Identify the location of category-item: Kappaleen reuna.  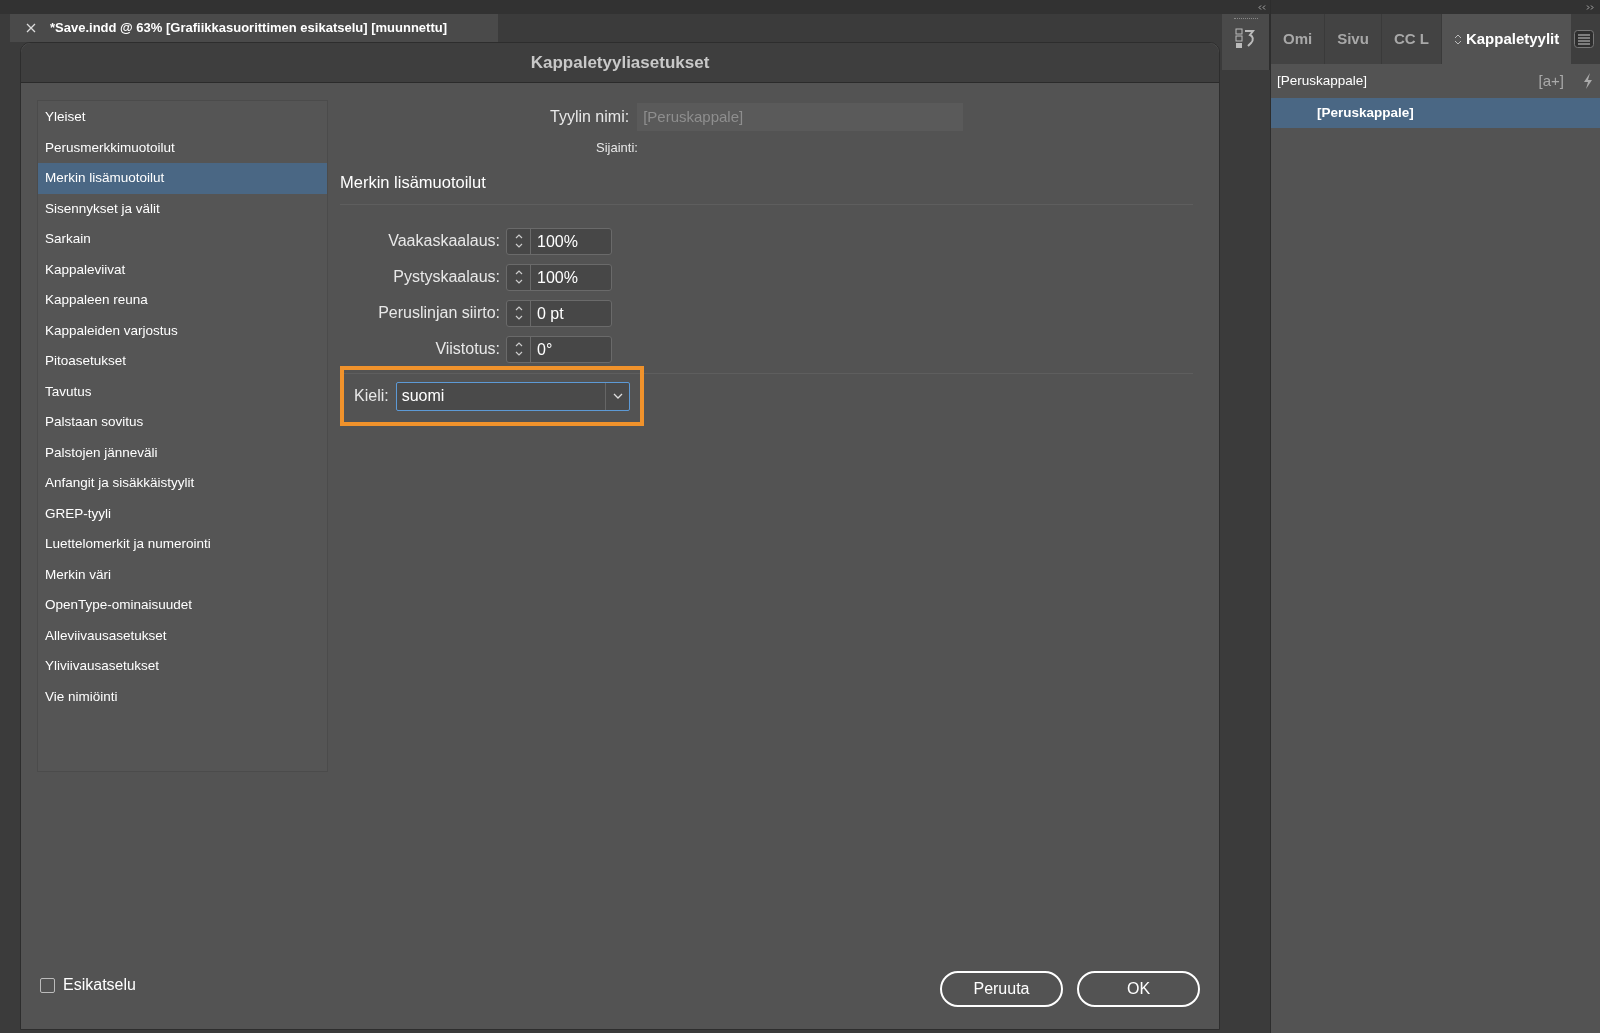
(182, 300).